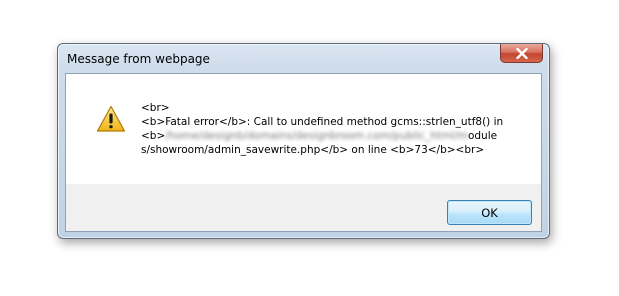 The image size is (619, 296). Describe the element at coordinates (482, 136) in the screenshot. I see `path-suffix: odule` at that location.